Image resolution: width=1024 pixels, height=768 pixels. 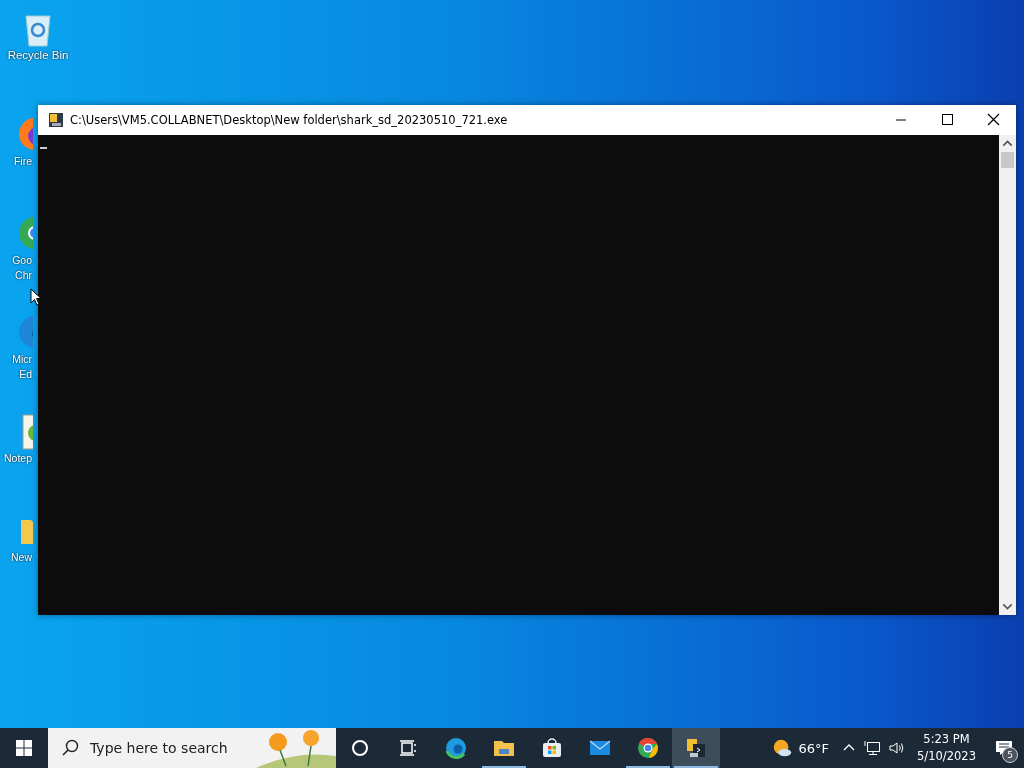 What do you see at coordinates (1007, 160) in the screenshot?
I see `scrollbar-thumb` at bounding box center [1007, 160].